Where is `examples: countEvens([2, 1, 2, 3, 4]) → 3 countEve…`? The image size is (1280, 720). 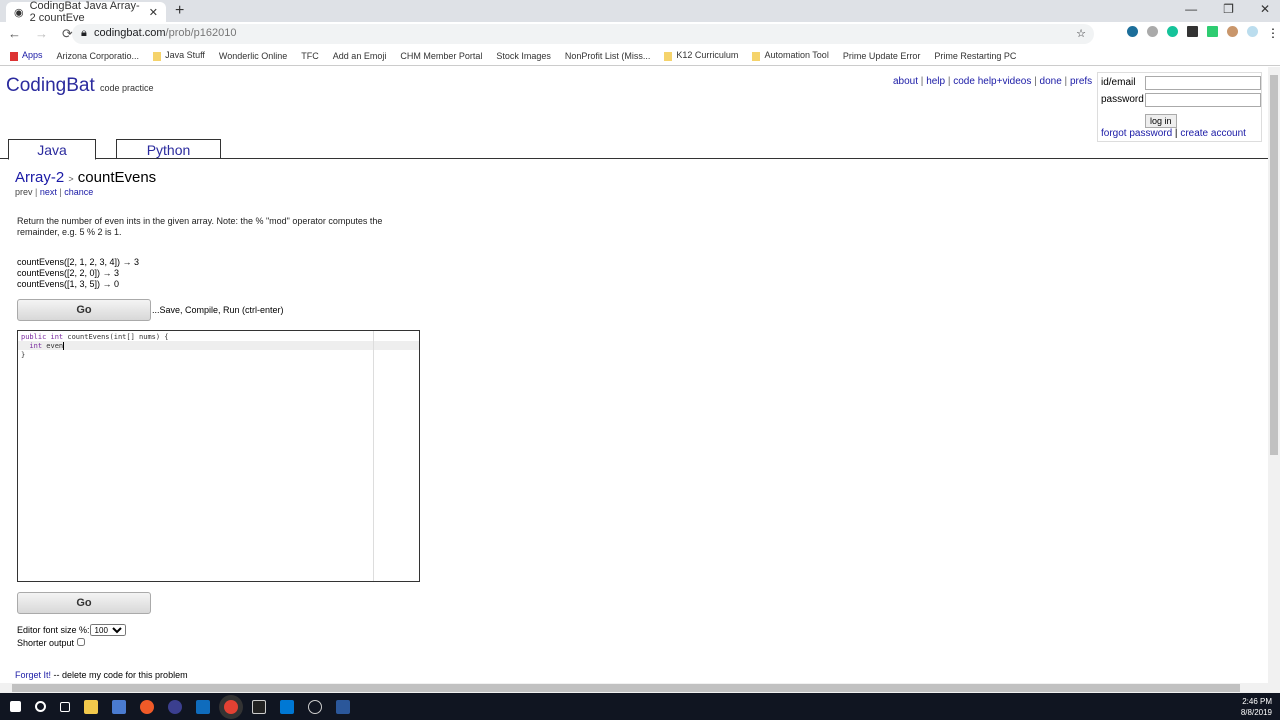
examples: countEvens([2, 1, 2, 3, 4]) → 3 countEve… is located at coordinates (78, 273).